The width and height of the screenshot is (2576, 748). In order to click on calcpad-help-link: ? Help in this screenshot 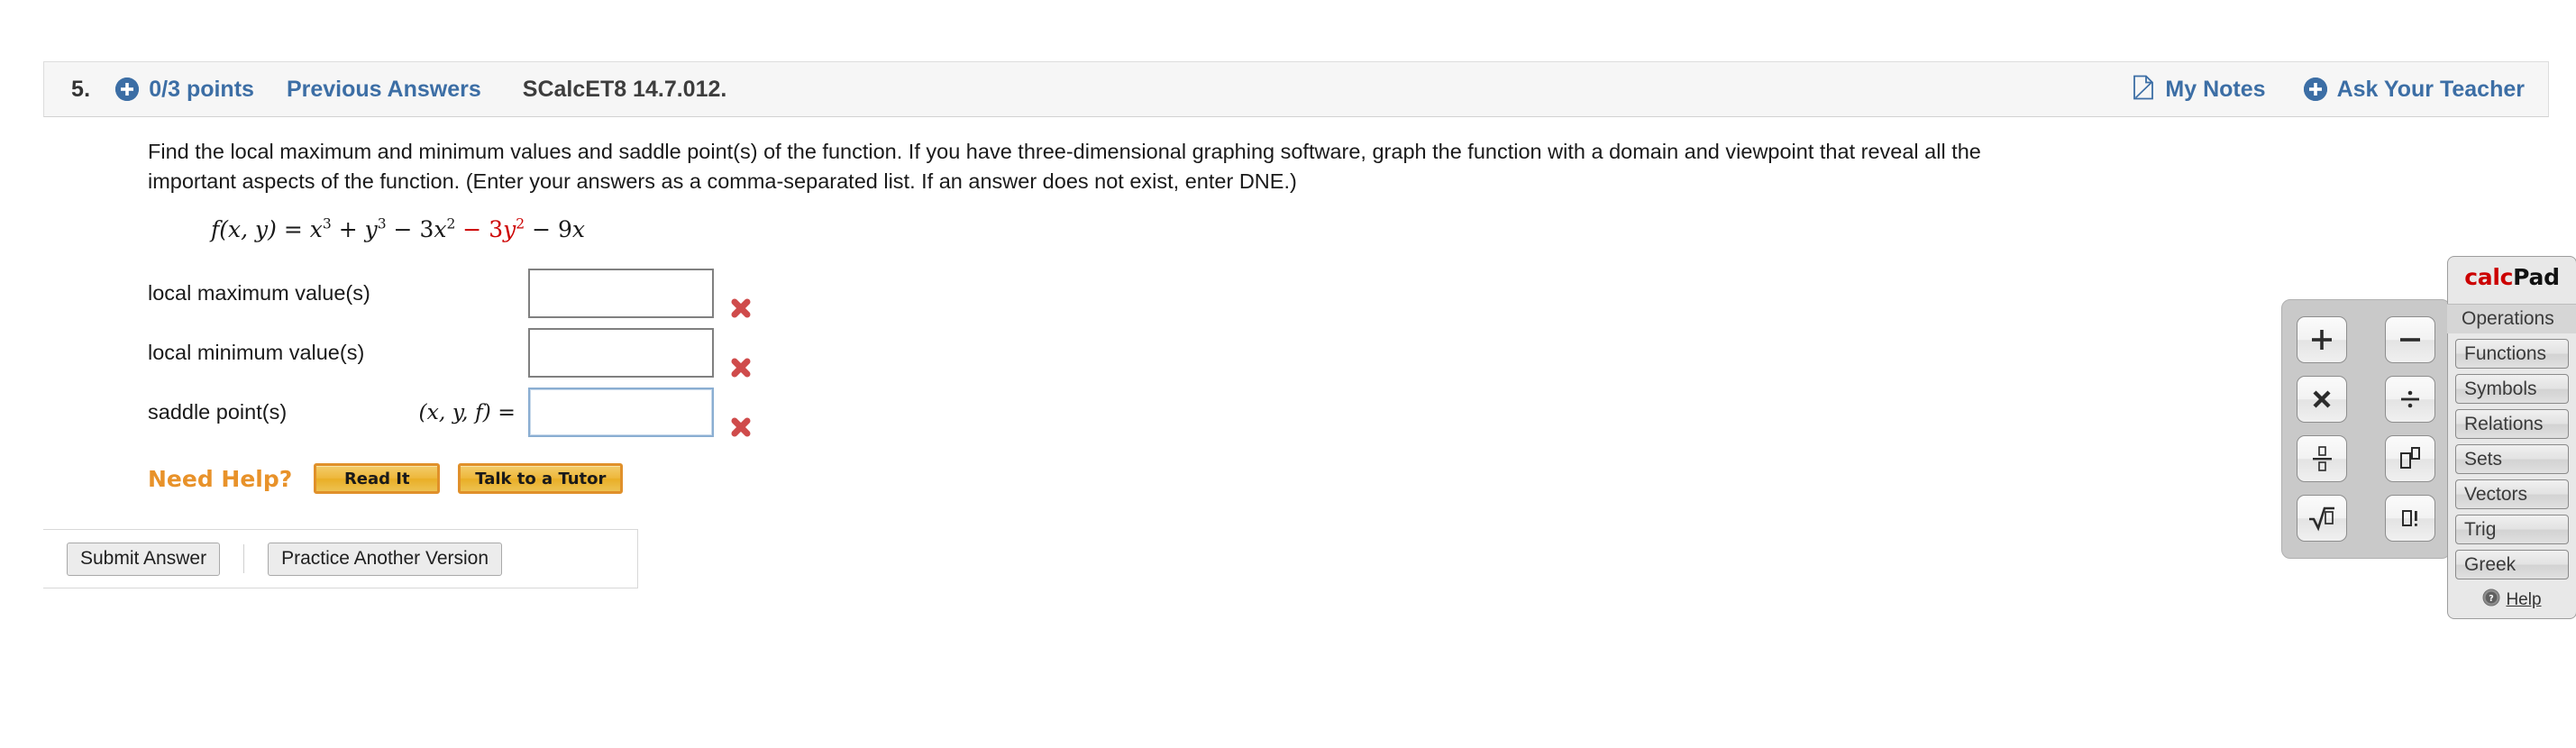, I will do `click(2512, 599)`.